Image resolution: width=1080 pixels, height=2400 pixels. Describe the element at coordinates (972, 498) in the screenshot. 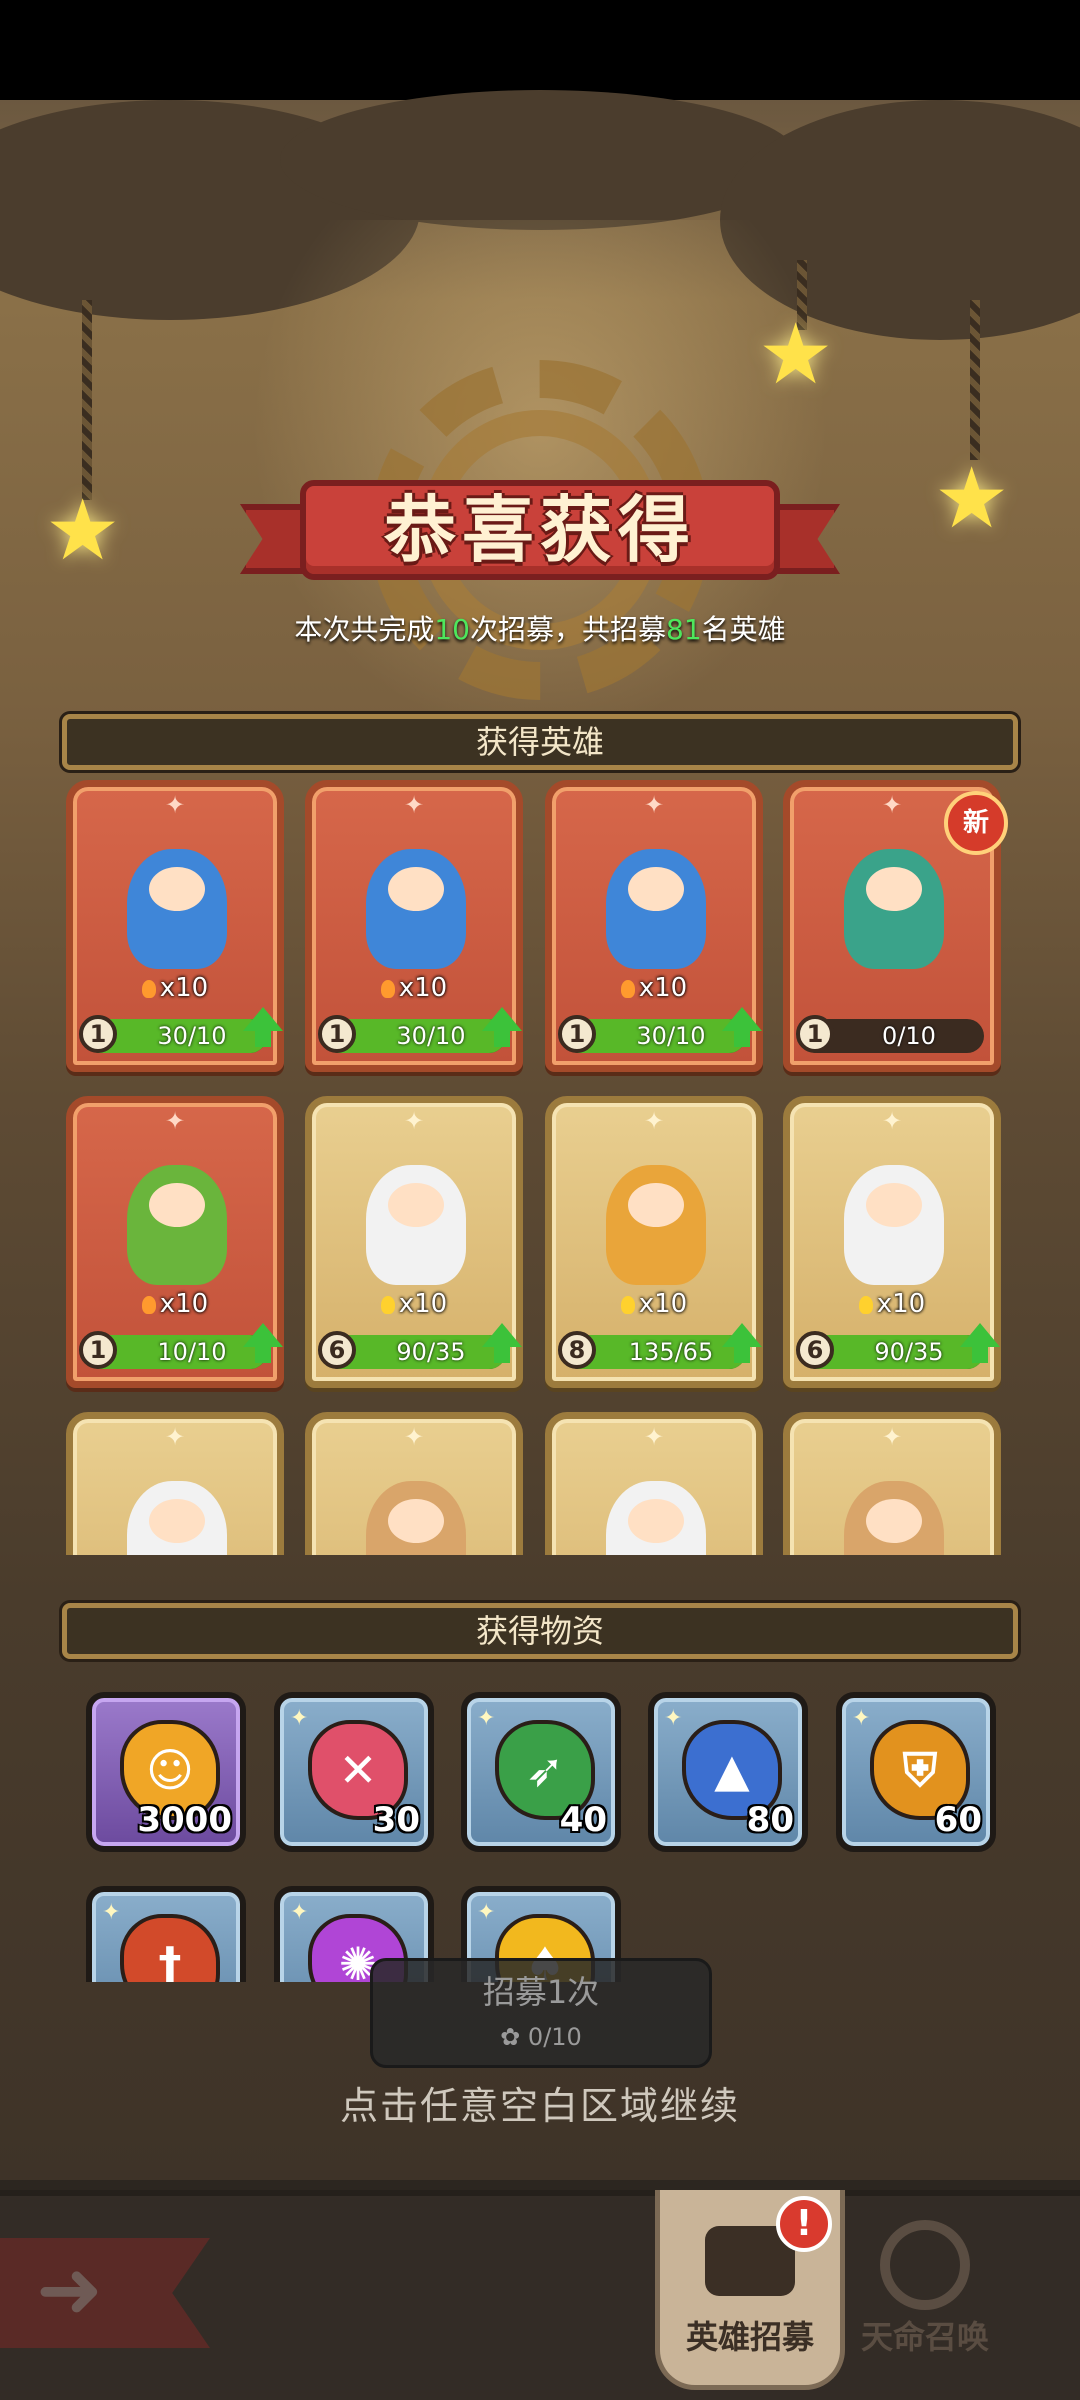

I see `hanging-star-icon-right: ★` at that location.